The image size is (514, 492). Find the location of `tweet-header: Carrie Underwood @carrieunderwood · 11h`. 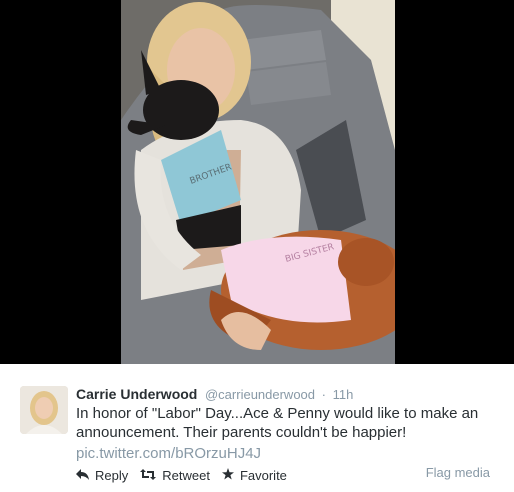

tweet-header: Carrie Underwood @carrieunderwood · 11h is located at coordinates (214, 394).